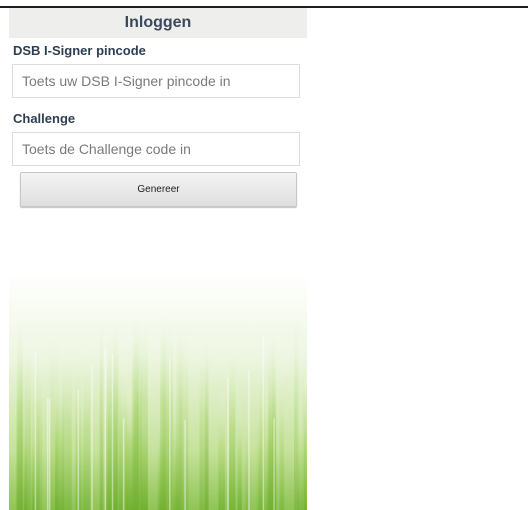 This screenshot has height=510, width=528. I want to click on generate-button: Genereer, so click(158, 189).